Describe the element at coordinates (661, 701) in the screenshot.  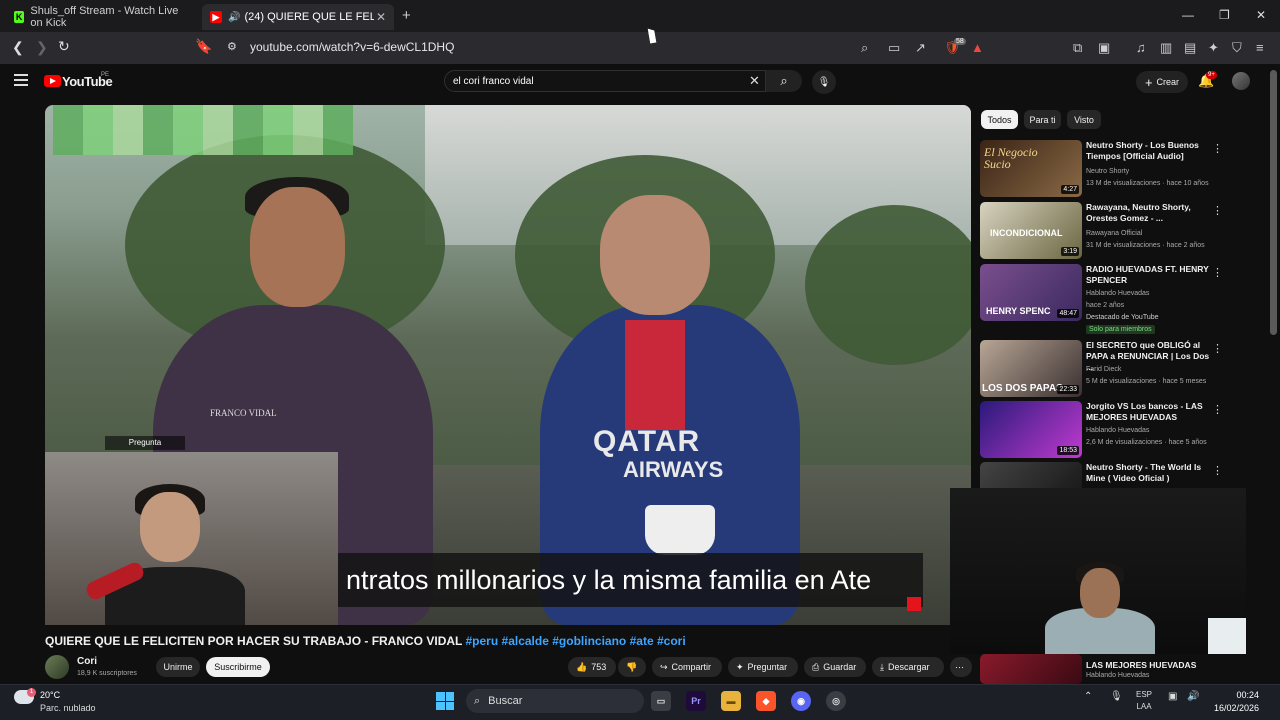
I see `task-view-icon: ▭` at that location.